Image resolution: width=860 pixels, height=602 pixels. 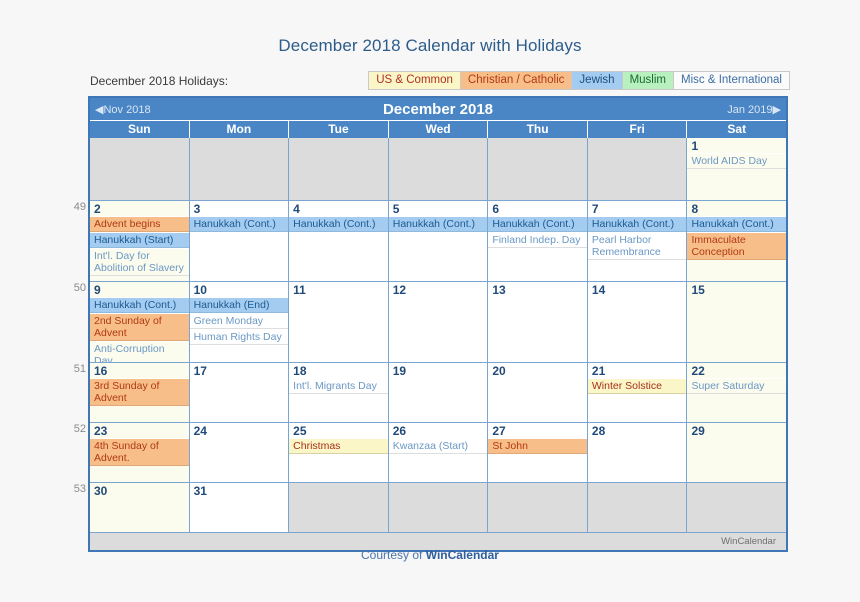 What do you see at coordinates (737, 452) in the screenshot?
I see `day-cell-29: 29` at bounding box center [737, 452].